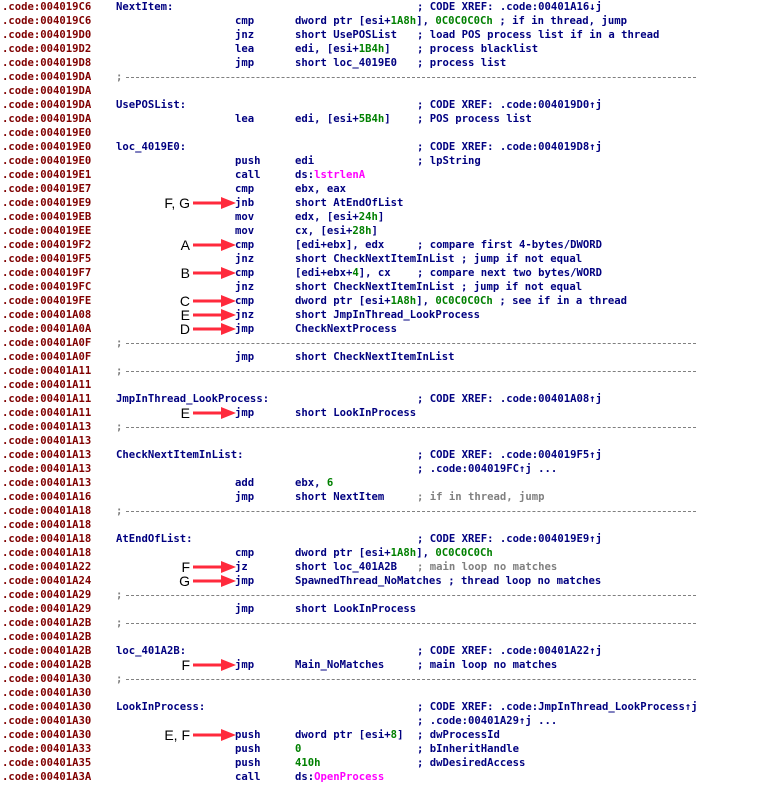 This screenshot has width=758, height=788. Describe the element at coordinates (379, 91) in the screenshot. I see `code-line: .code:004019DA` at that location.